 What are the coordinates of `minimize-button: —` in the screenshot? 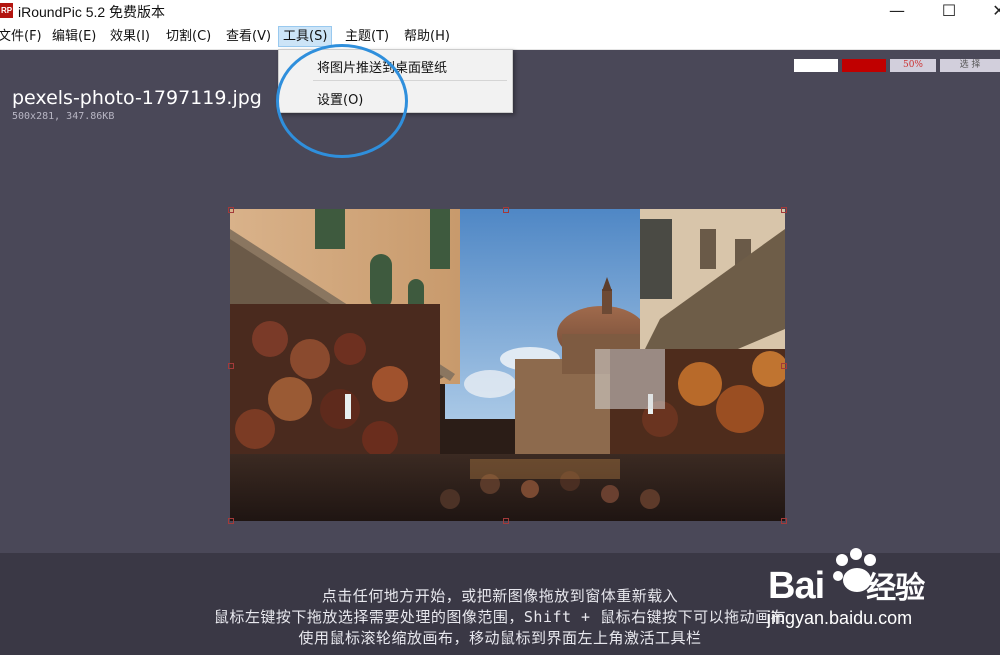 It's located at (897, 12).